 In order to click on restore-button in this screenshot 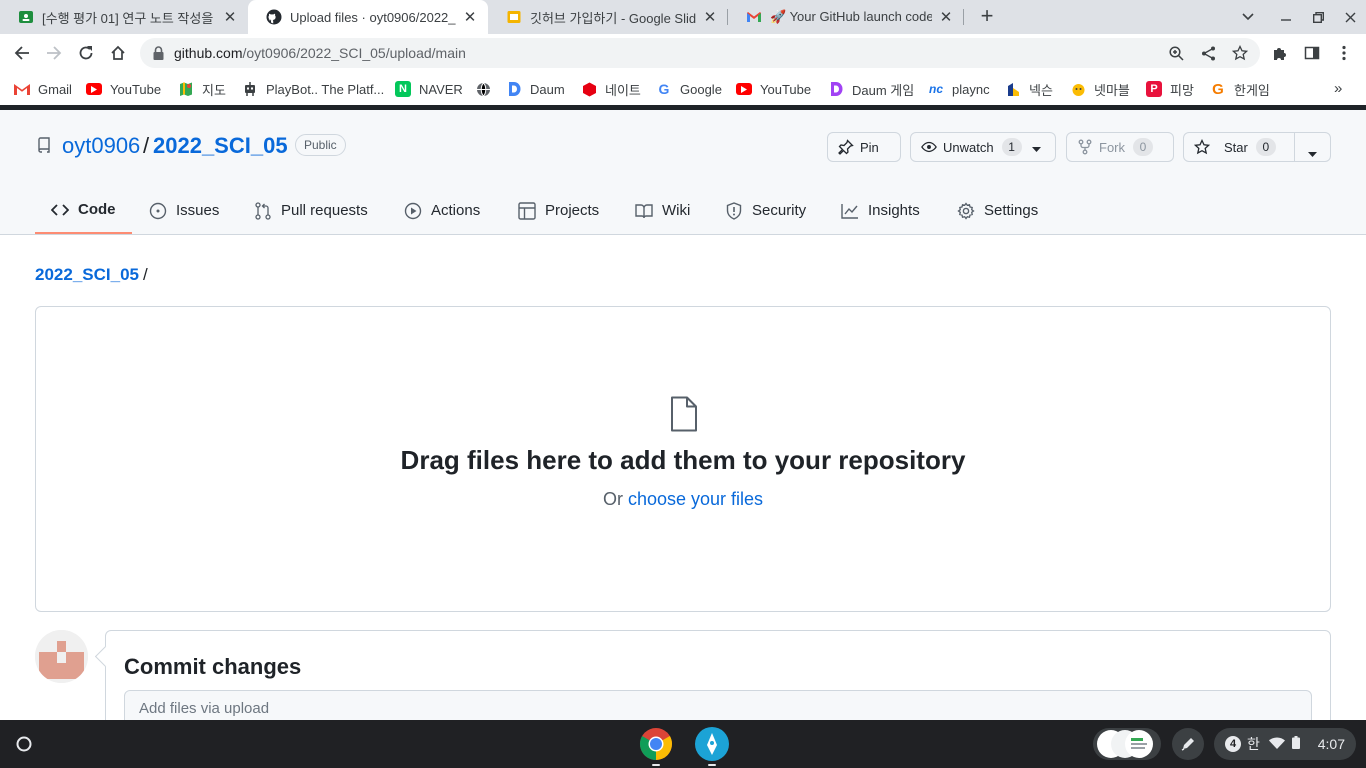, I will do `click(1318, 17)`.